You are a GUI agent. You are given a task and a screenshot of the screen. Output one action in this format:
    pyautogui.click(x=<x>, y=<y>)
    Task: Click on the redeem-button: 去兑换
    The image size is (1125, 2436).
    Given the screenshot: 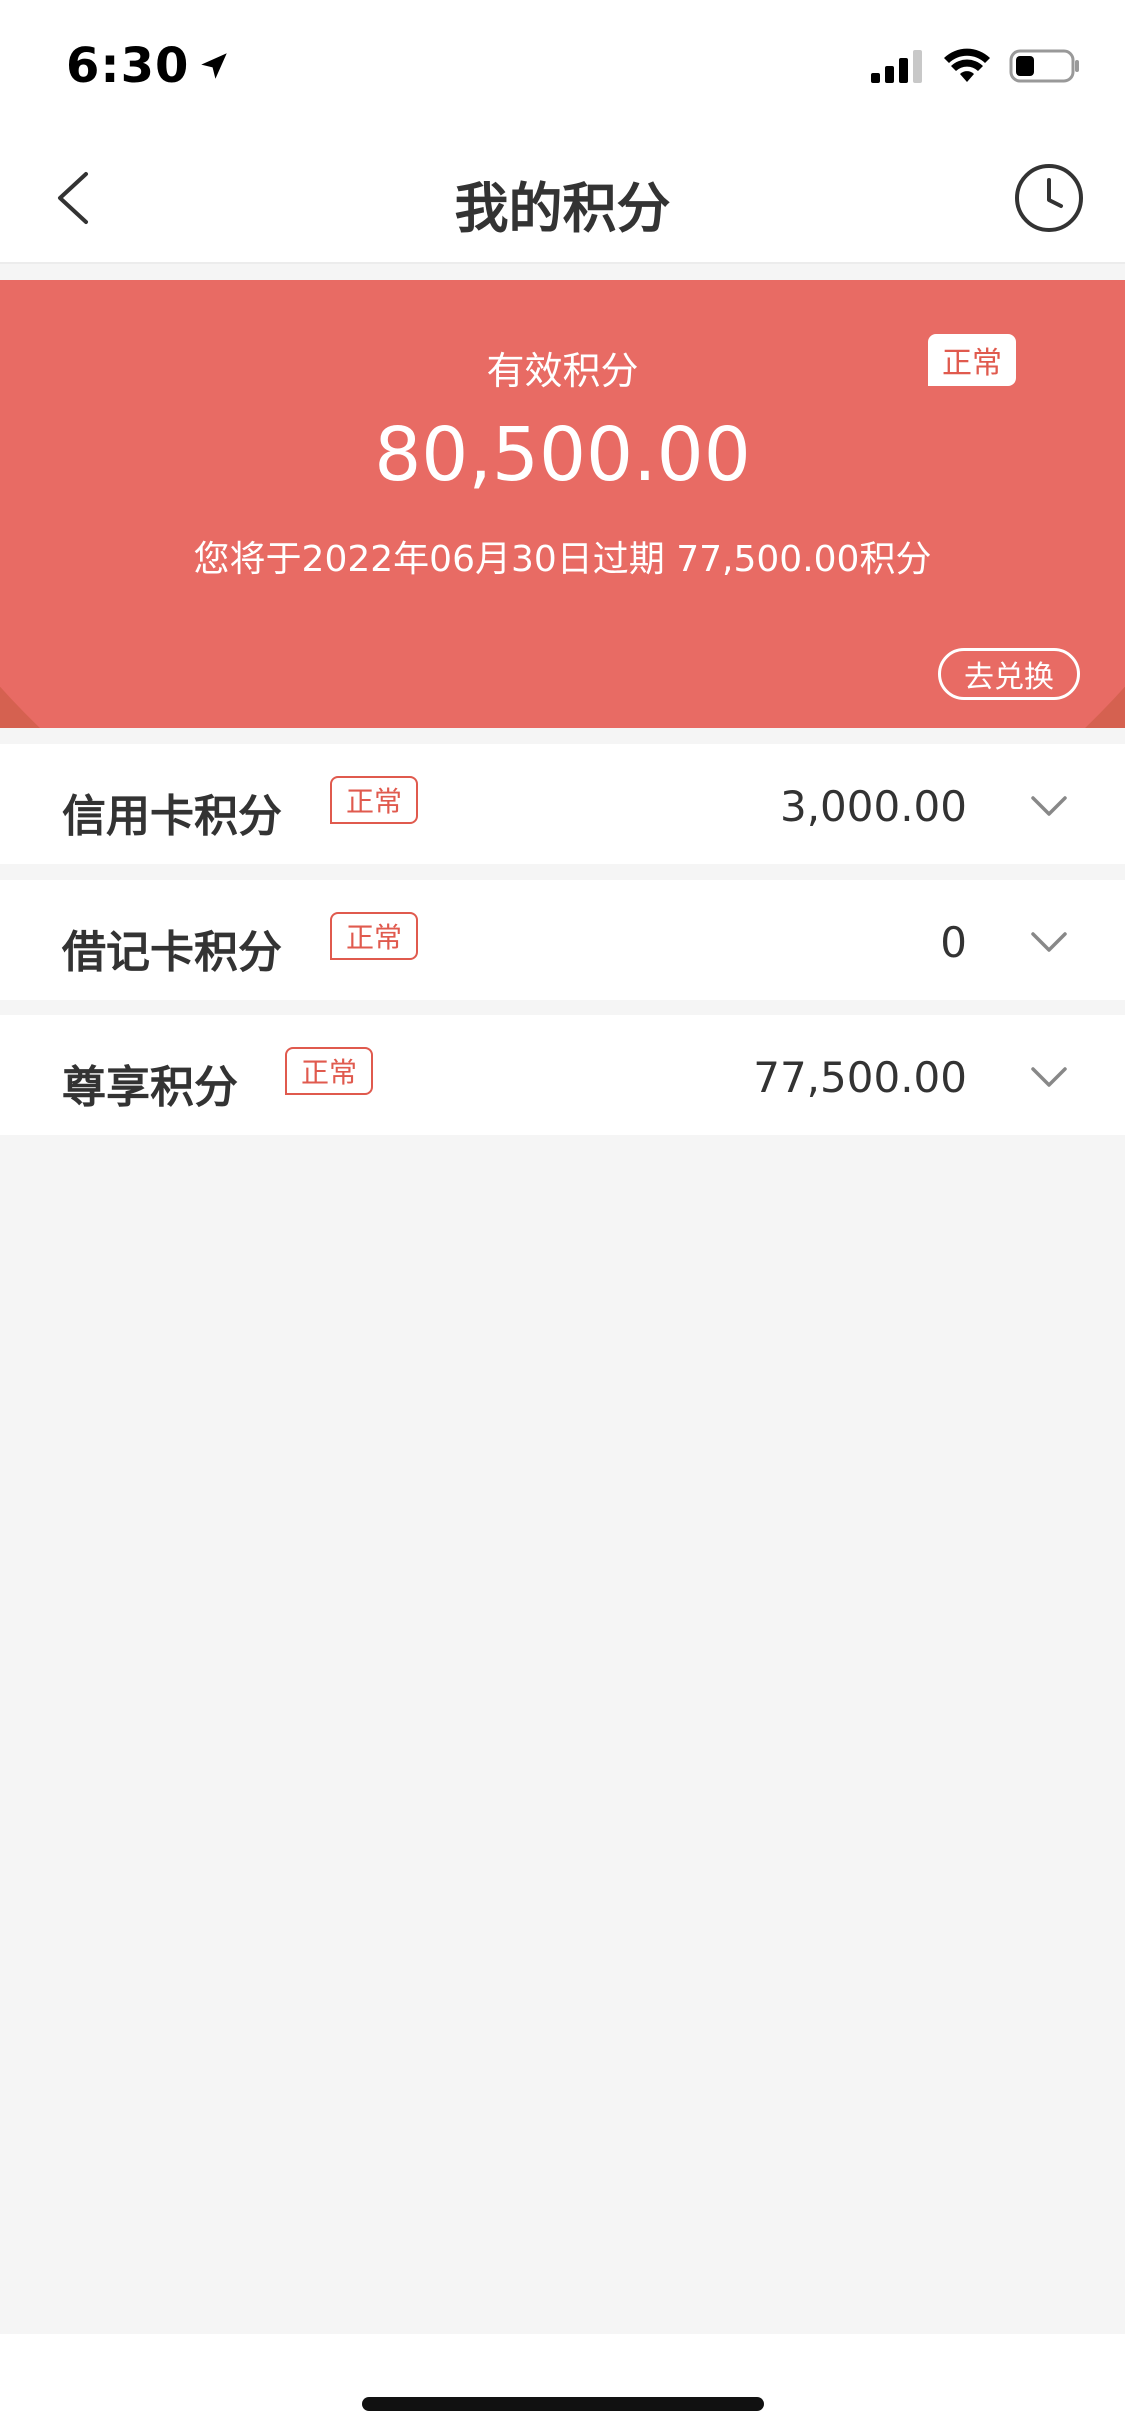 What is the action you would take?
    pyautogui.click(x=1009, y=674)
    